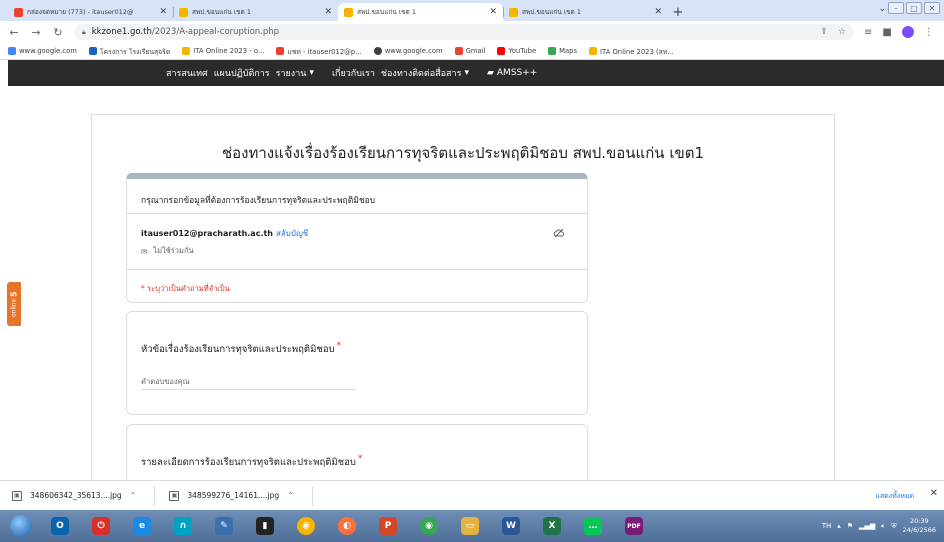  I want to click on bookmark-item: YouTube, so click(516, 51).